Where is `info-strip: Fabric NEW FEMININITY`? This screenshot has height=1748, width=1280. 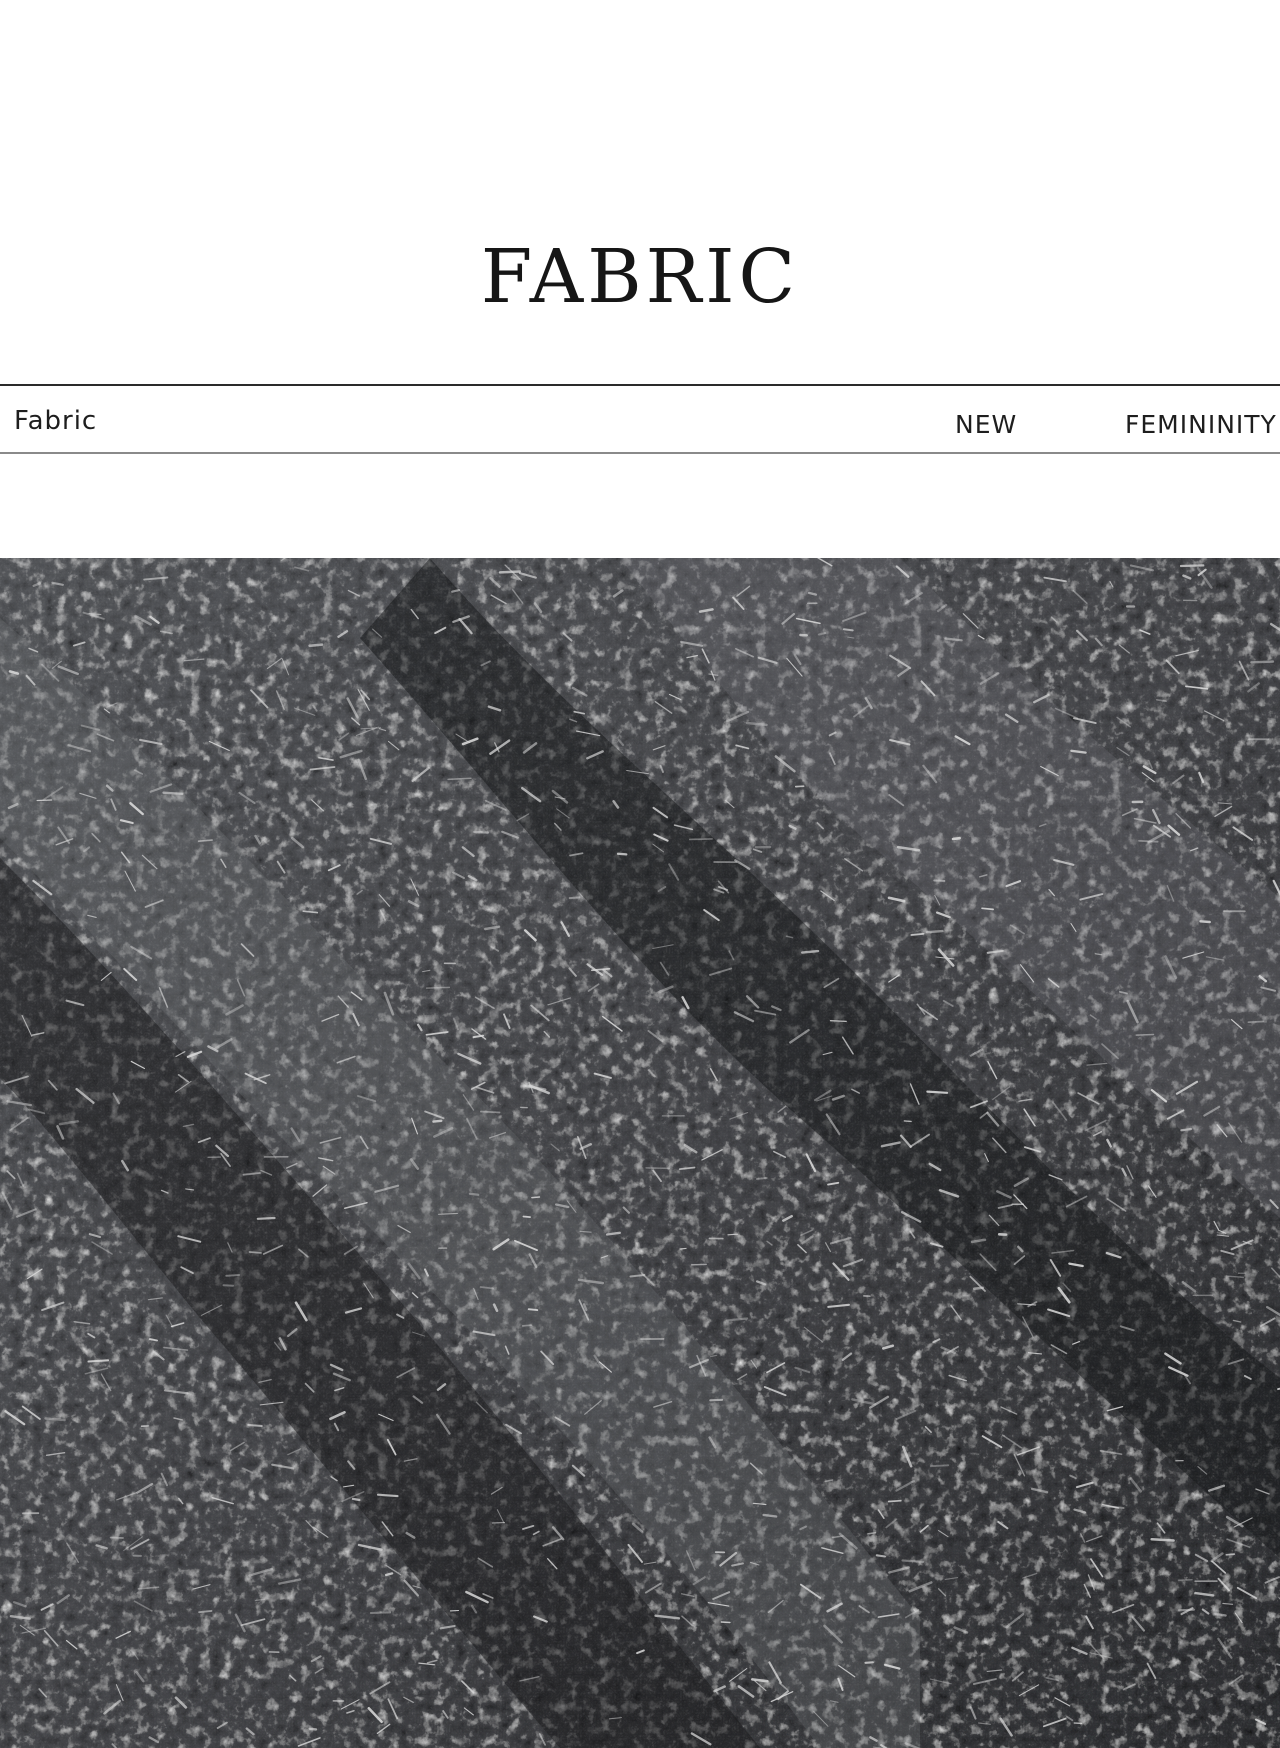
info-strip: Fabric NEW FEMININITY is located at coordinates (640, 419).